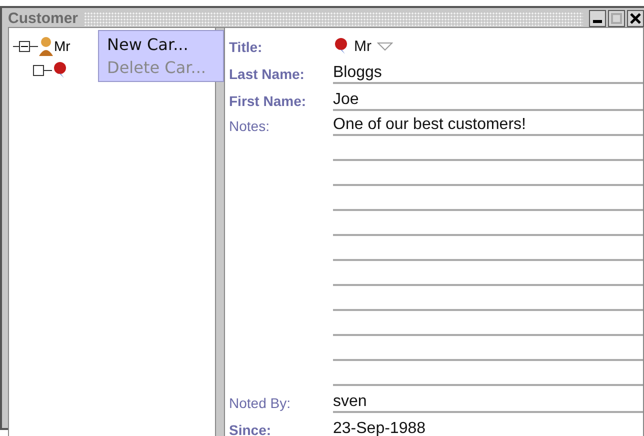 The image size is (644, 436). I want to click on minimize-button, so click(597, 18).